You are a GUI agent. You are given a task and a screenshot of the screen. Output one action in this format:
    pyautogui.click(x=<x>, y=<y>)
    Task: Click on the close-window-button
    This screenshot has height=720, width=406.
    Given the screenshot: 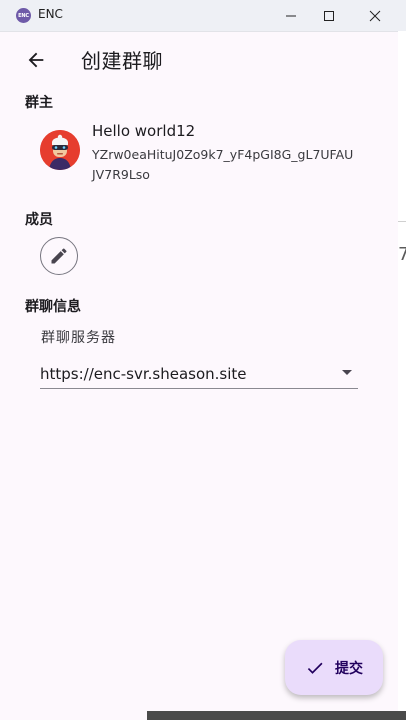 What is the action you would take?
    pyautogui.click(x=375, y=15)
    